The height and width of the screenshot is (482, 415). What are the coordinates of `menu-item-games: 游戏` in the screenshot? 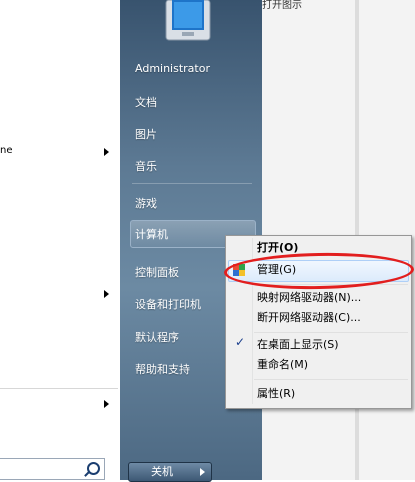 It's located at (146, 203).